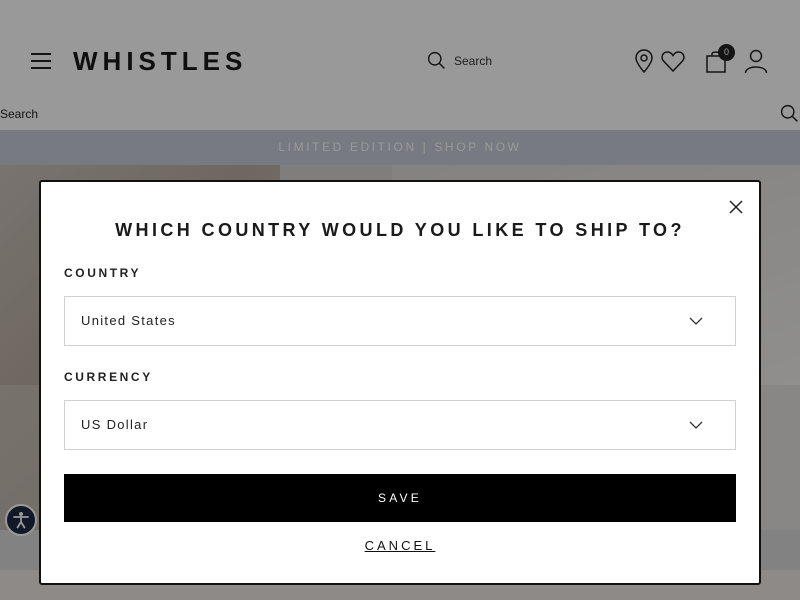  Describe the element at coordinates (115, 424) in the screenshot. I see `currency-select-value: US Dollar` at that location.